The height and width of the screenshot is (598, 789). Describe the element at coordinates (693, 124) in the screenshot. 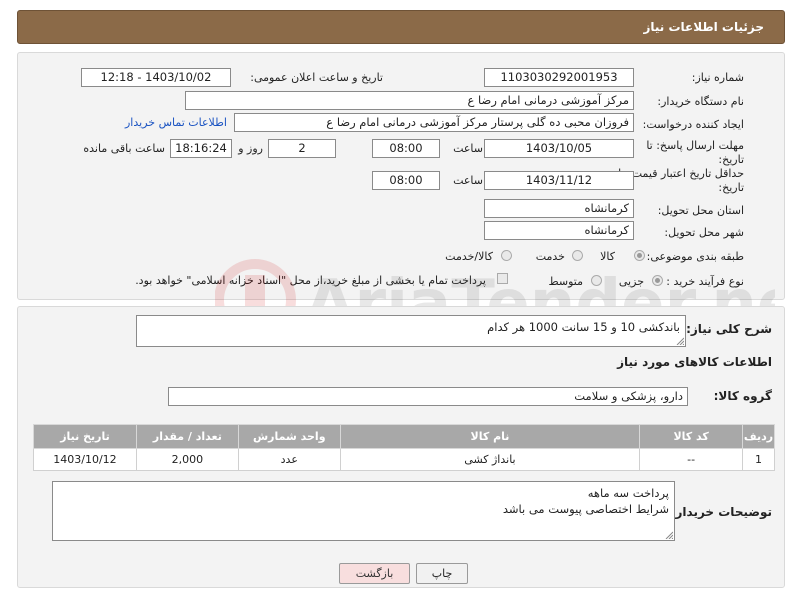

I see `creator-label: ایجاد کننده درخواست:` at that location.